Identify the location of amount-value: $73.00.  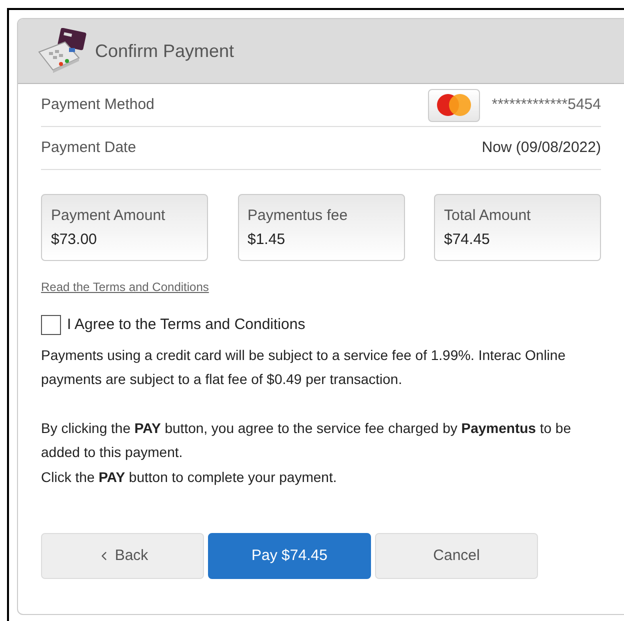
(74, 240).